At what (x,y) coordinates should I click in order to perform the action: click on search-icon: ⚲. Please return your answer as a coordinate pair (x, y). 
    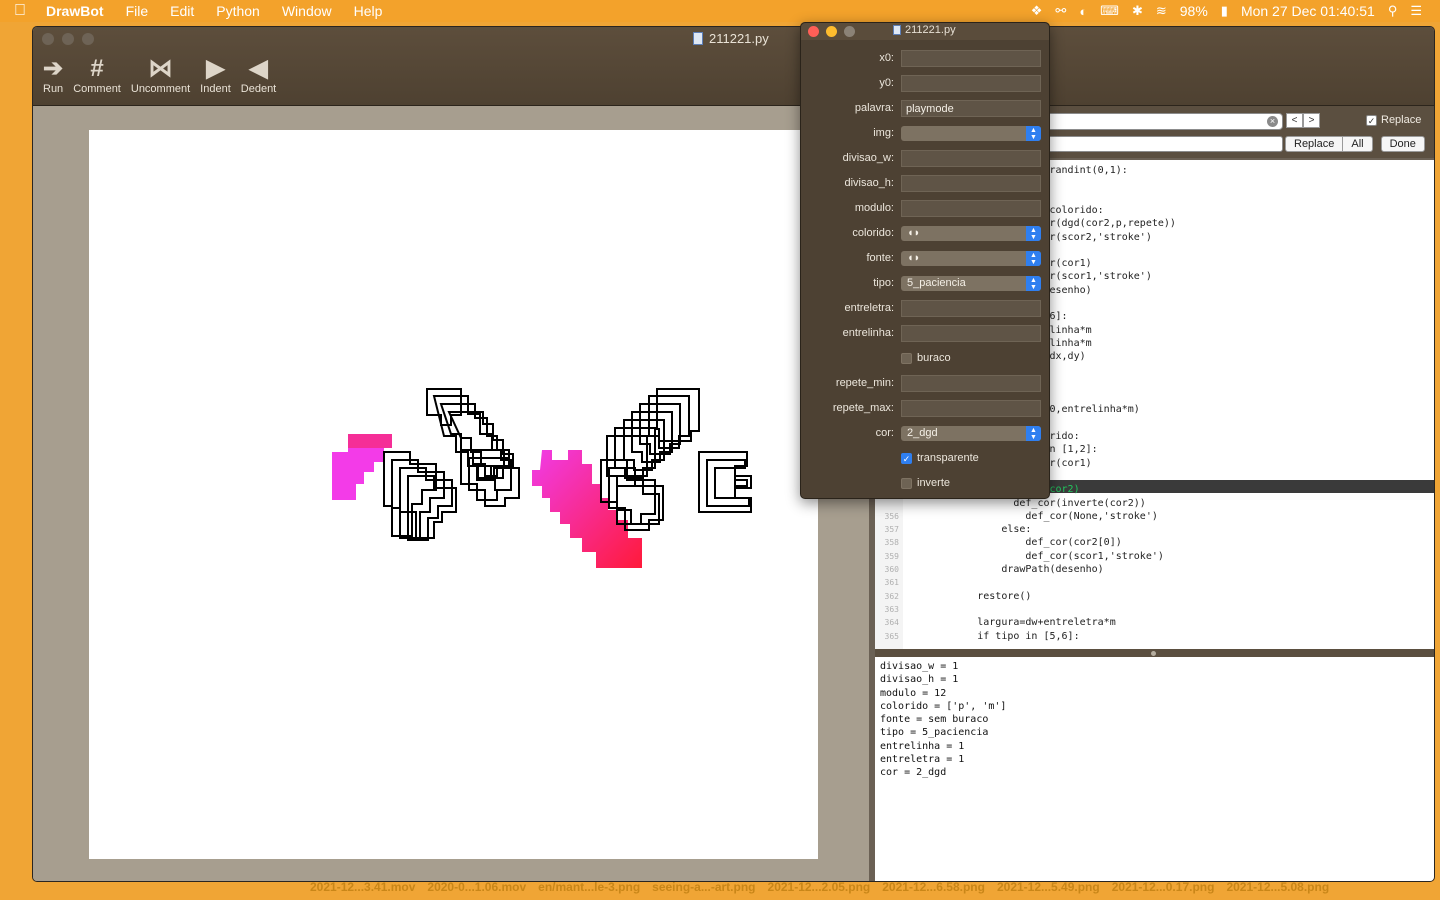
    Looking at the image, I should click on (1393, 11).